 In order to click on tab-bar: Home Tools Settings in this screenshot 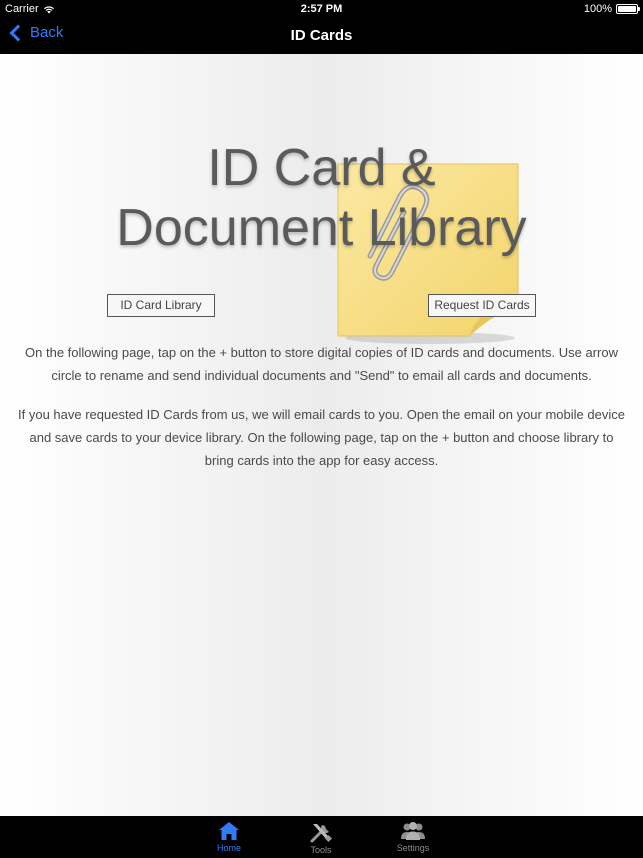, I will do `click(321, 837)`.